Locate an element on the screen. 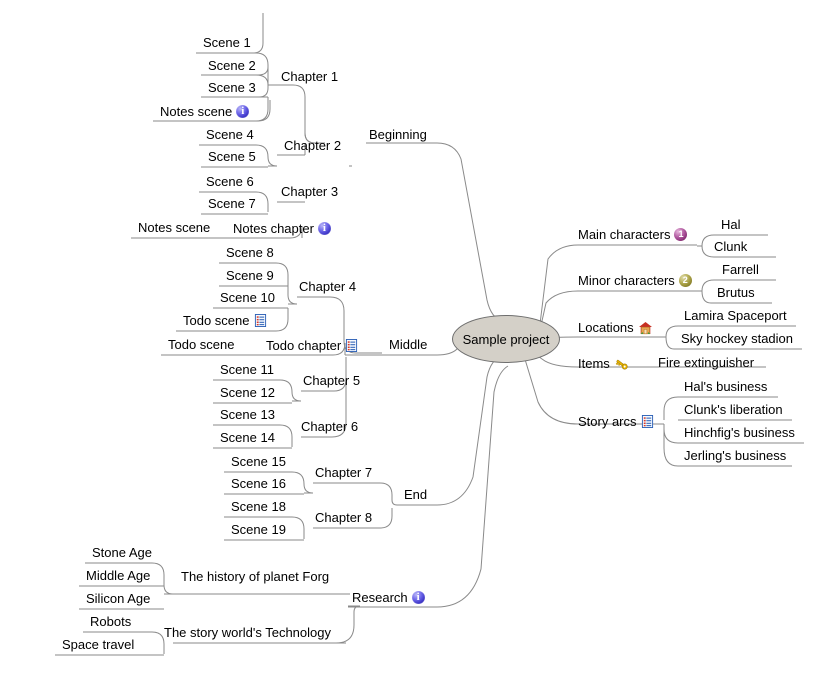 The image size is (819, 688). node-label-items: Items is located at coordinates (594, 363).